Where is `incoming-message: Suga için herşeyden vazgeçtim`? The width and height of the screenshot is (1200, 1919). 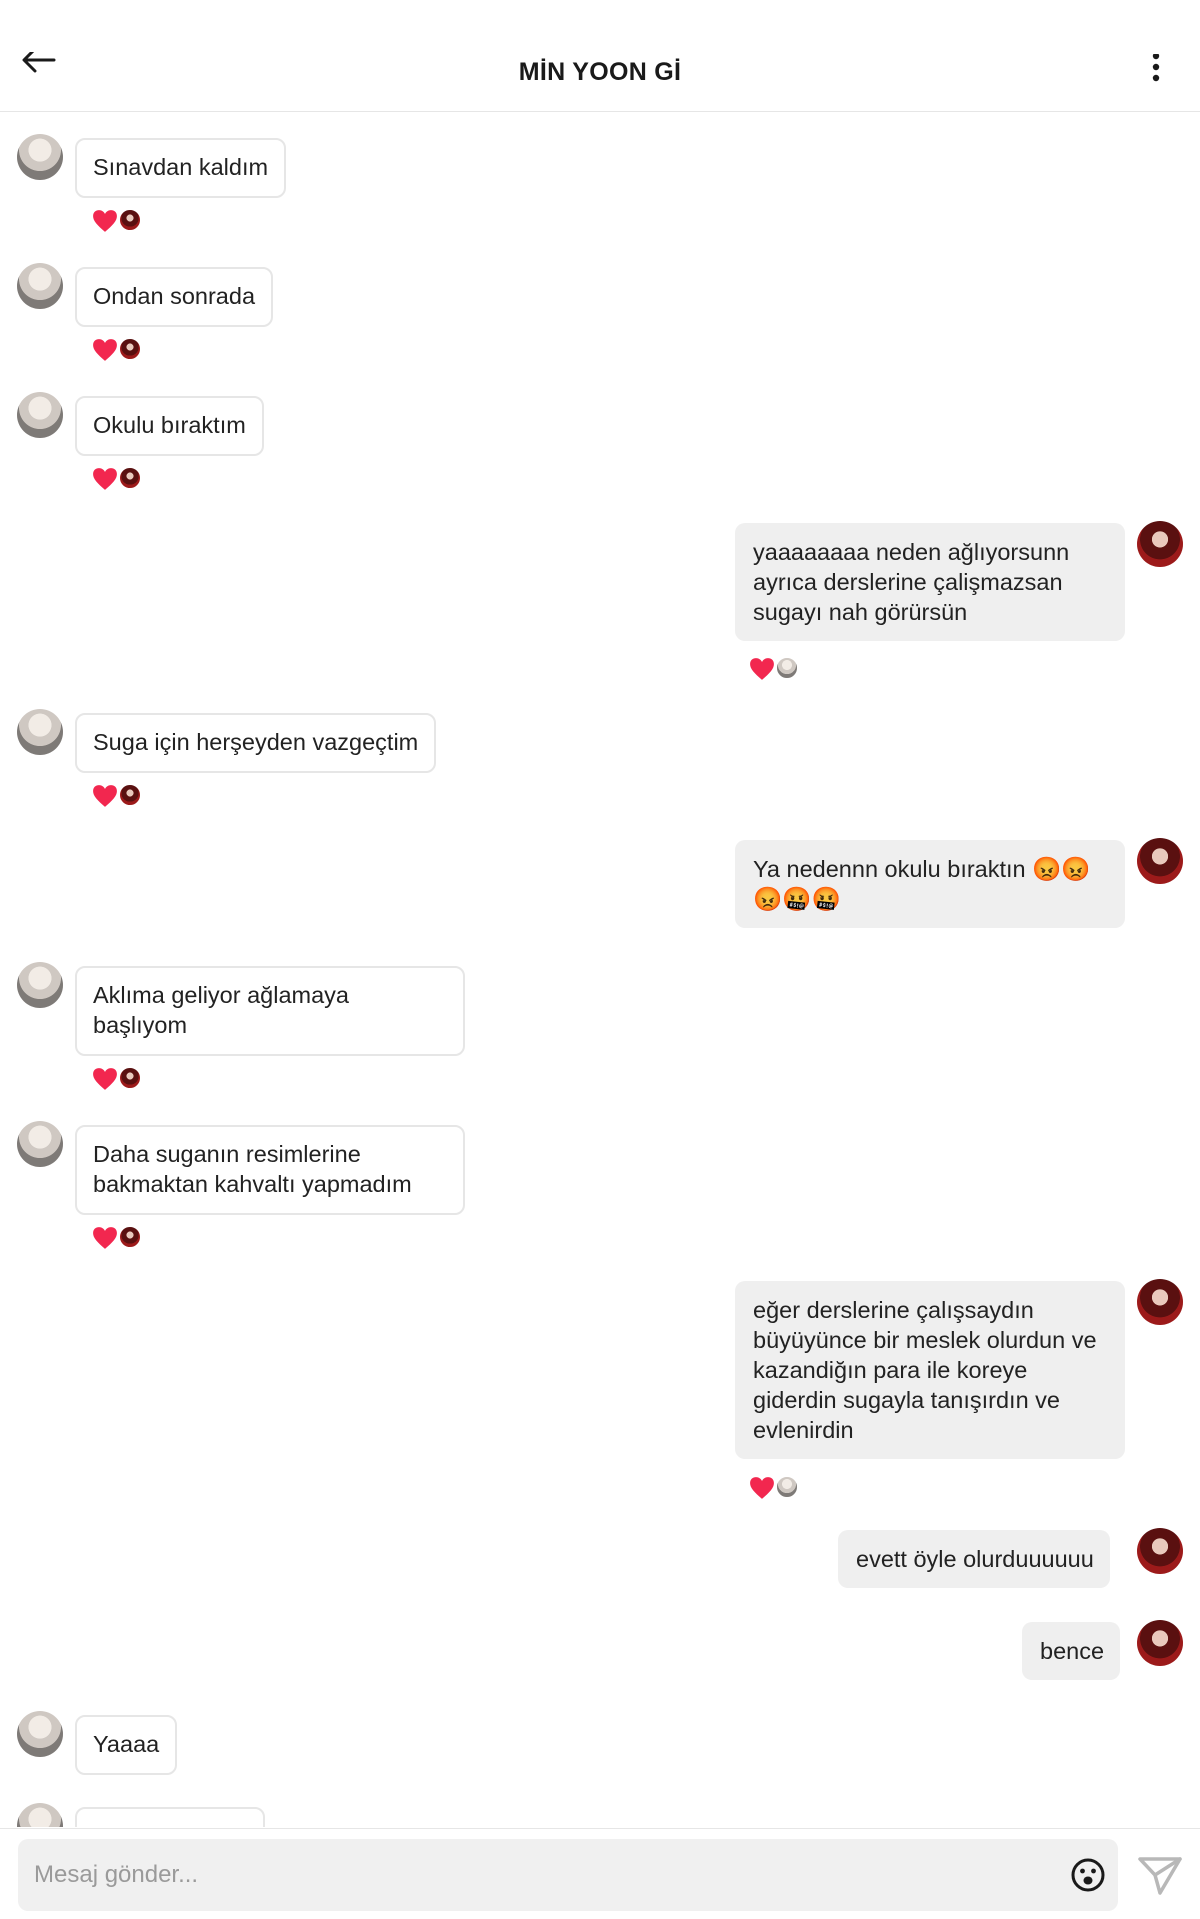 incoming-message: Suga için herşeyden vazgeçtim is located at coordinates (256, 743).